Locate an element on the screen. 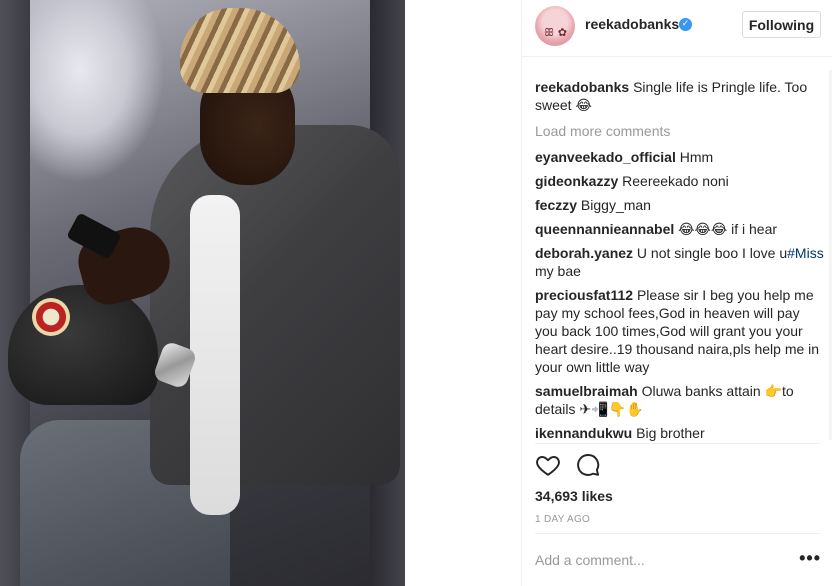 This screenshot has height=586, width=832. hashtag-link: #Miss is located at coordinates (805, 253).